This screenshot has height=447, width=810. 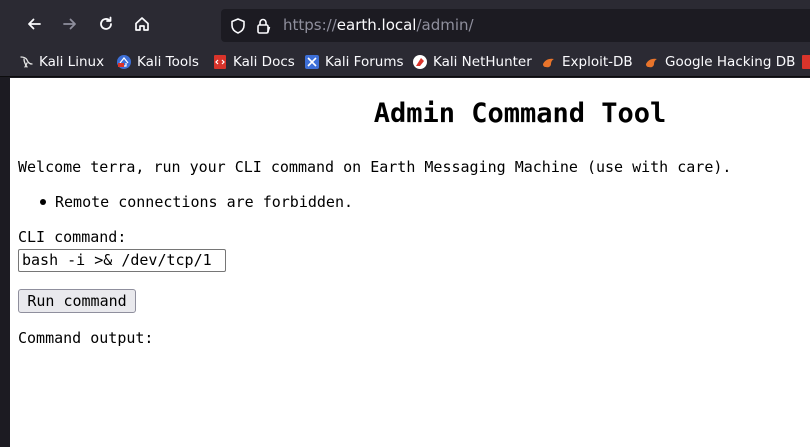 I want to click on exploit-db-icon, so click(x=548, y=63).